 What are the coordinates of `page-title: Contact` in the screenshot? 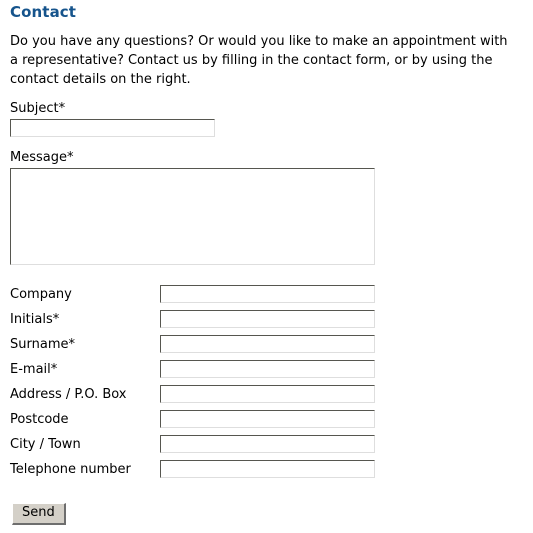 It's located at (43, 12).